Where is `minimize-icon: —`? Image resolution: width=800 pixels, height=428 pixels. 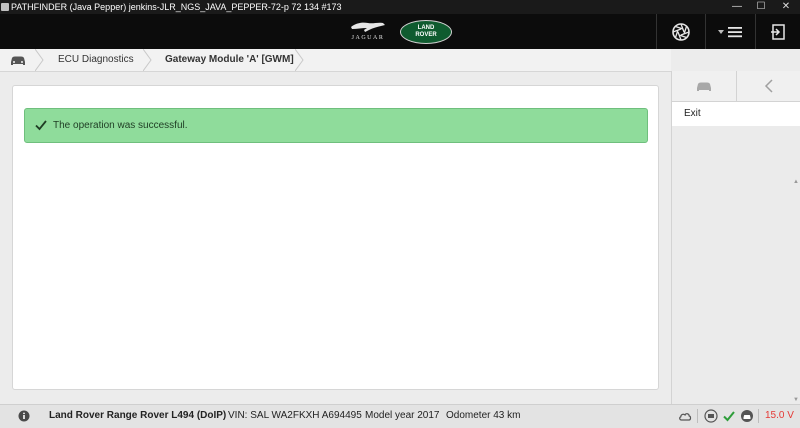 minimize-icon: — is located at coordinates (737, 7).